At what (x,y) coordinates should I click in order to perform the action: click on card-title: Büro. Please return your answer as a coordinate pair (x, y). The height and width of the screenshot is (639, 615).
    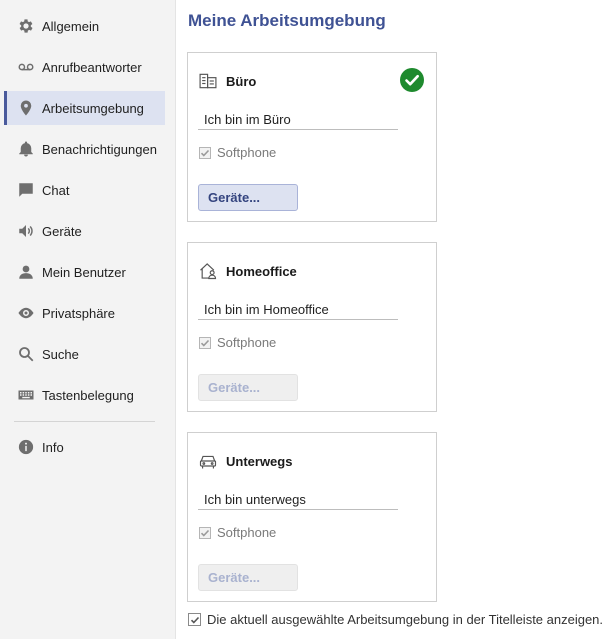
    Looking at the image, I should click on (241, 81).